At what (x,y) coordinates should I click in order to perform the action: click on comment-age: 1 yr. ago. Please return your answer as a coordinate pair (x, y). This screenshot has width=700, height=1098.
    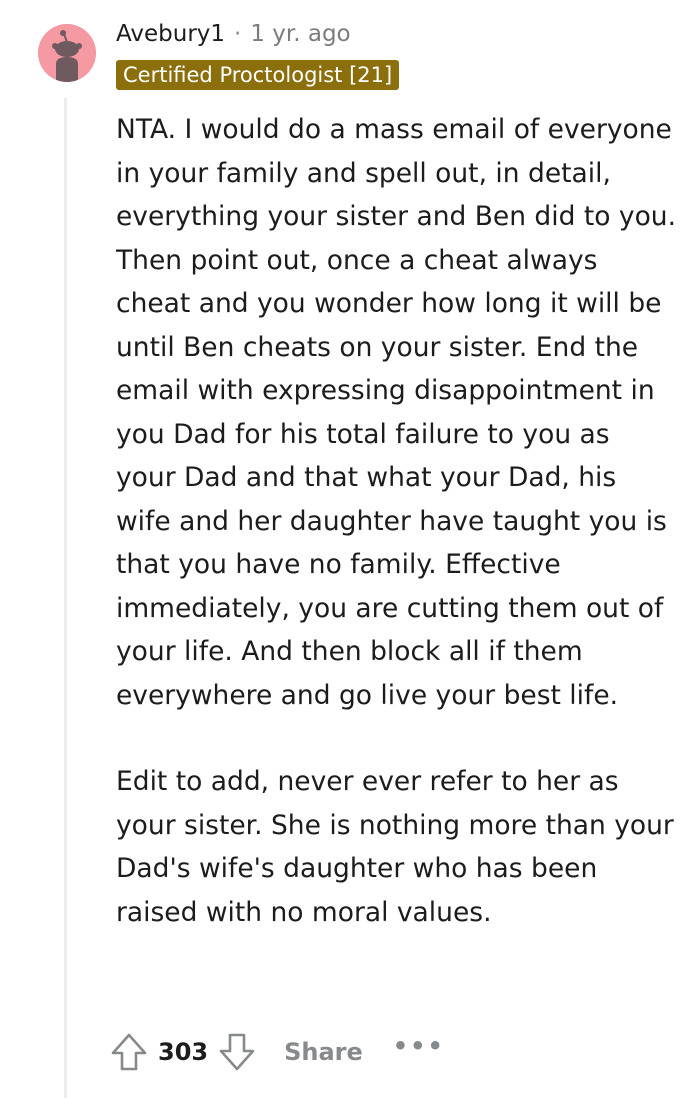
    Looking at the image, I should click on (300, 34).